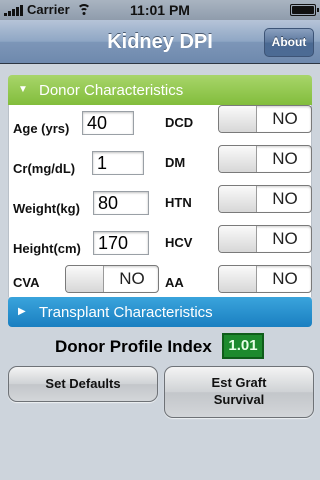 This screenshot has width=320, height=480. What do you see at coordinates (111, 90) in the screenshot?
I see `donor-section-title: Donor Characteristics` at bounding box center [111, 90].